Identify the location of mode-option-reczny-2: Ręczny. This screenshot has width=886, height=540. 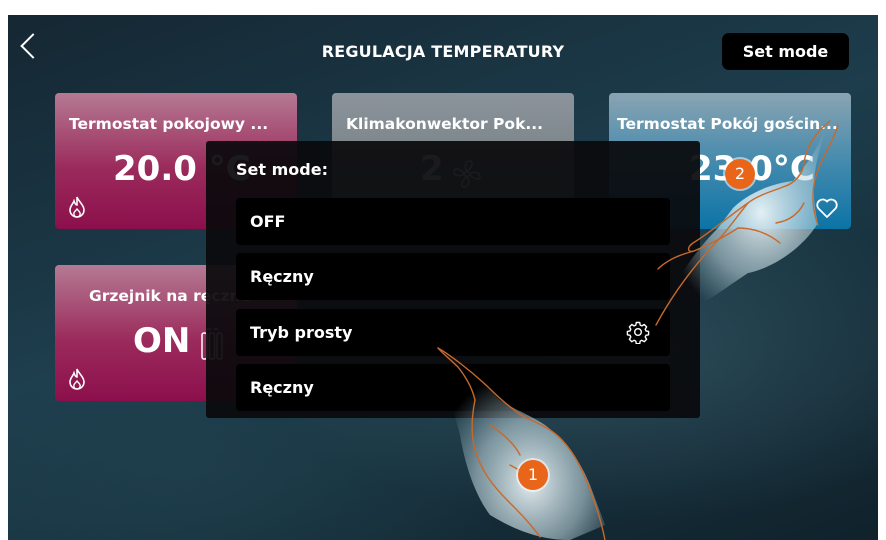
(453, 387).